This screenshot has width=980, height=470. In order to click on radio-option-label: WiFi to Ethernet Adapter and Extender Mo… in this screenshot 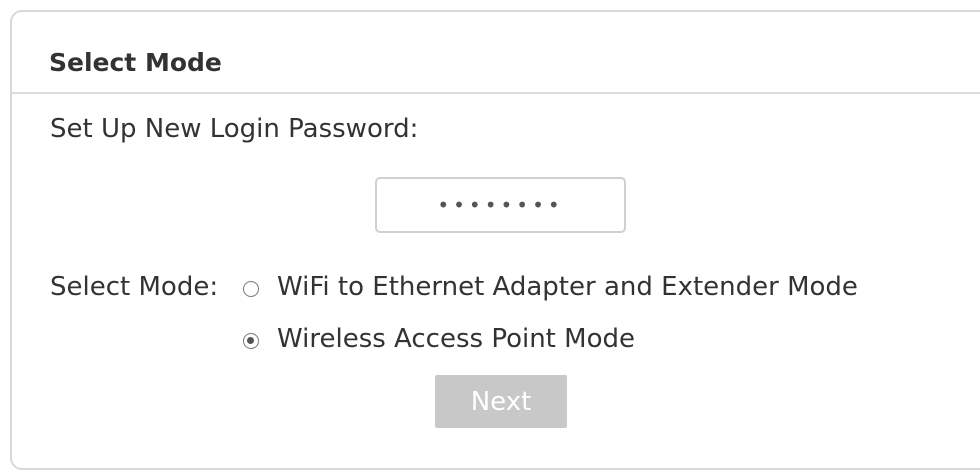, I will do `click(567, 287)`.